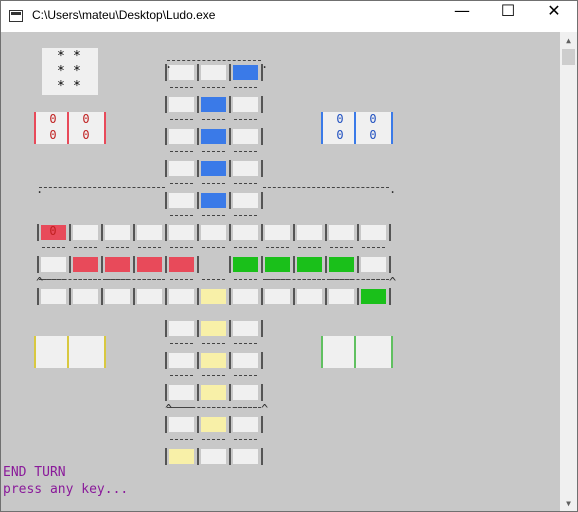  I want to click on dice: * * * * * *, so click(70, 71).